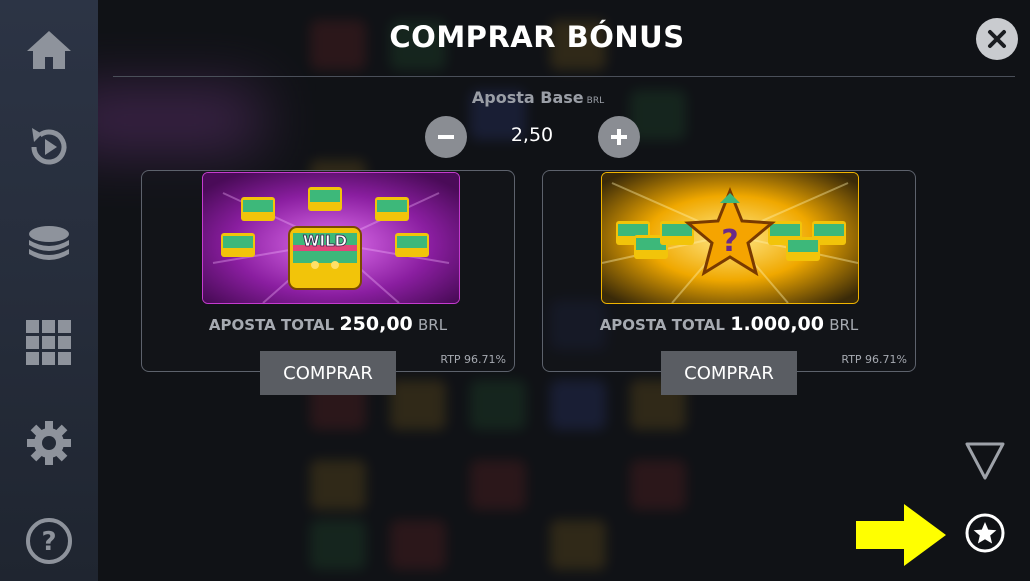  I want to click on total-amount: 1.000,00, so click(777, 324).